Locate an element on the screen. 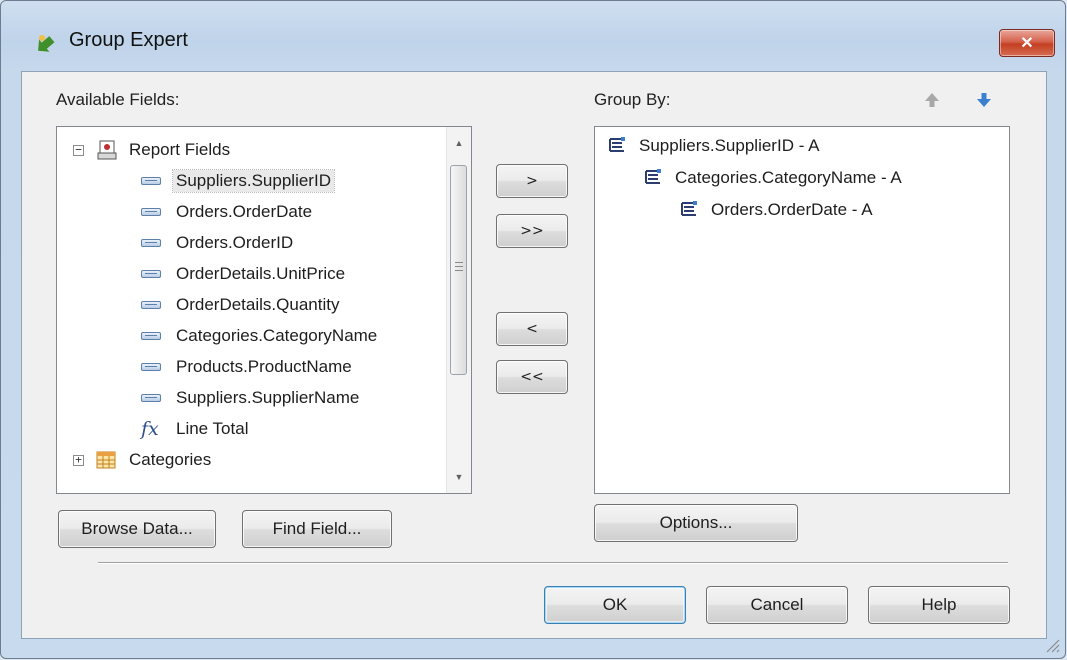 The image size is (1067, 660). available-fields-label: Available Fields: is located at coordinates (118, 99).